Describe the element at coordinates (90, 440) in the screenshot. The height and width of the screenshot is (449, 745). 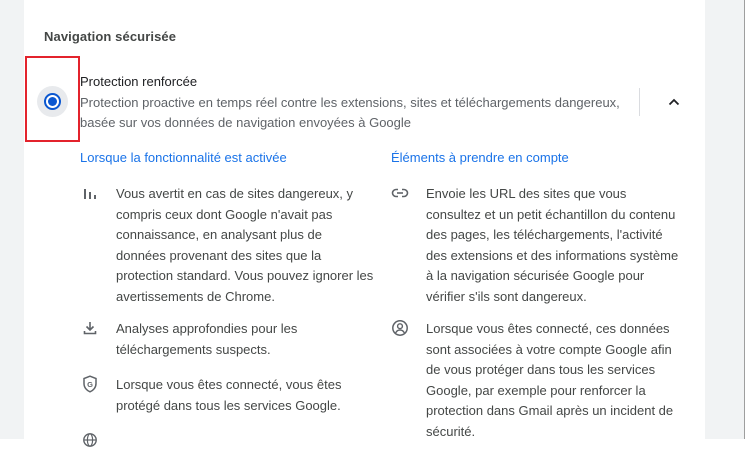
I see `globe-icon` at that location.